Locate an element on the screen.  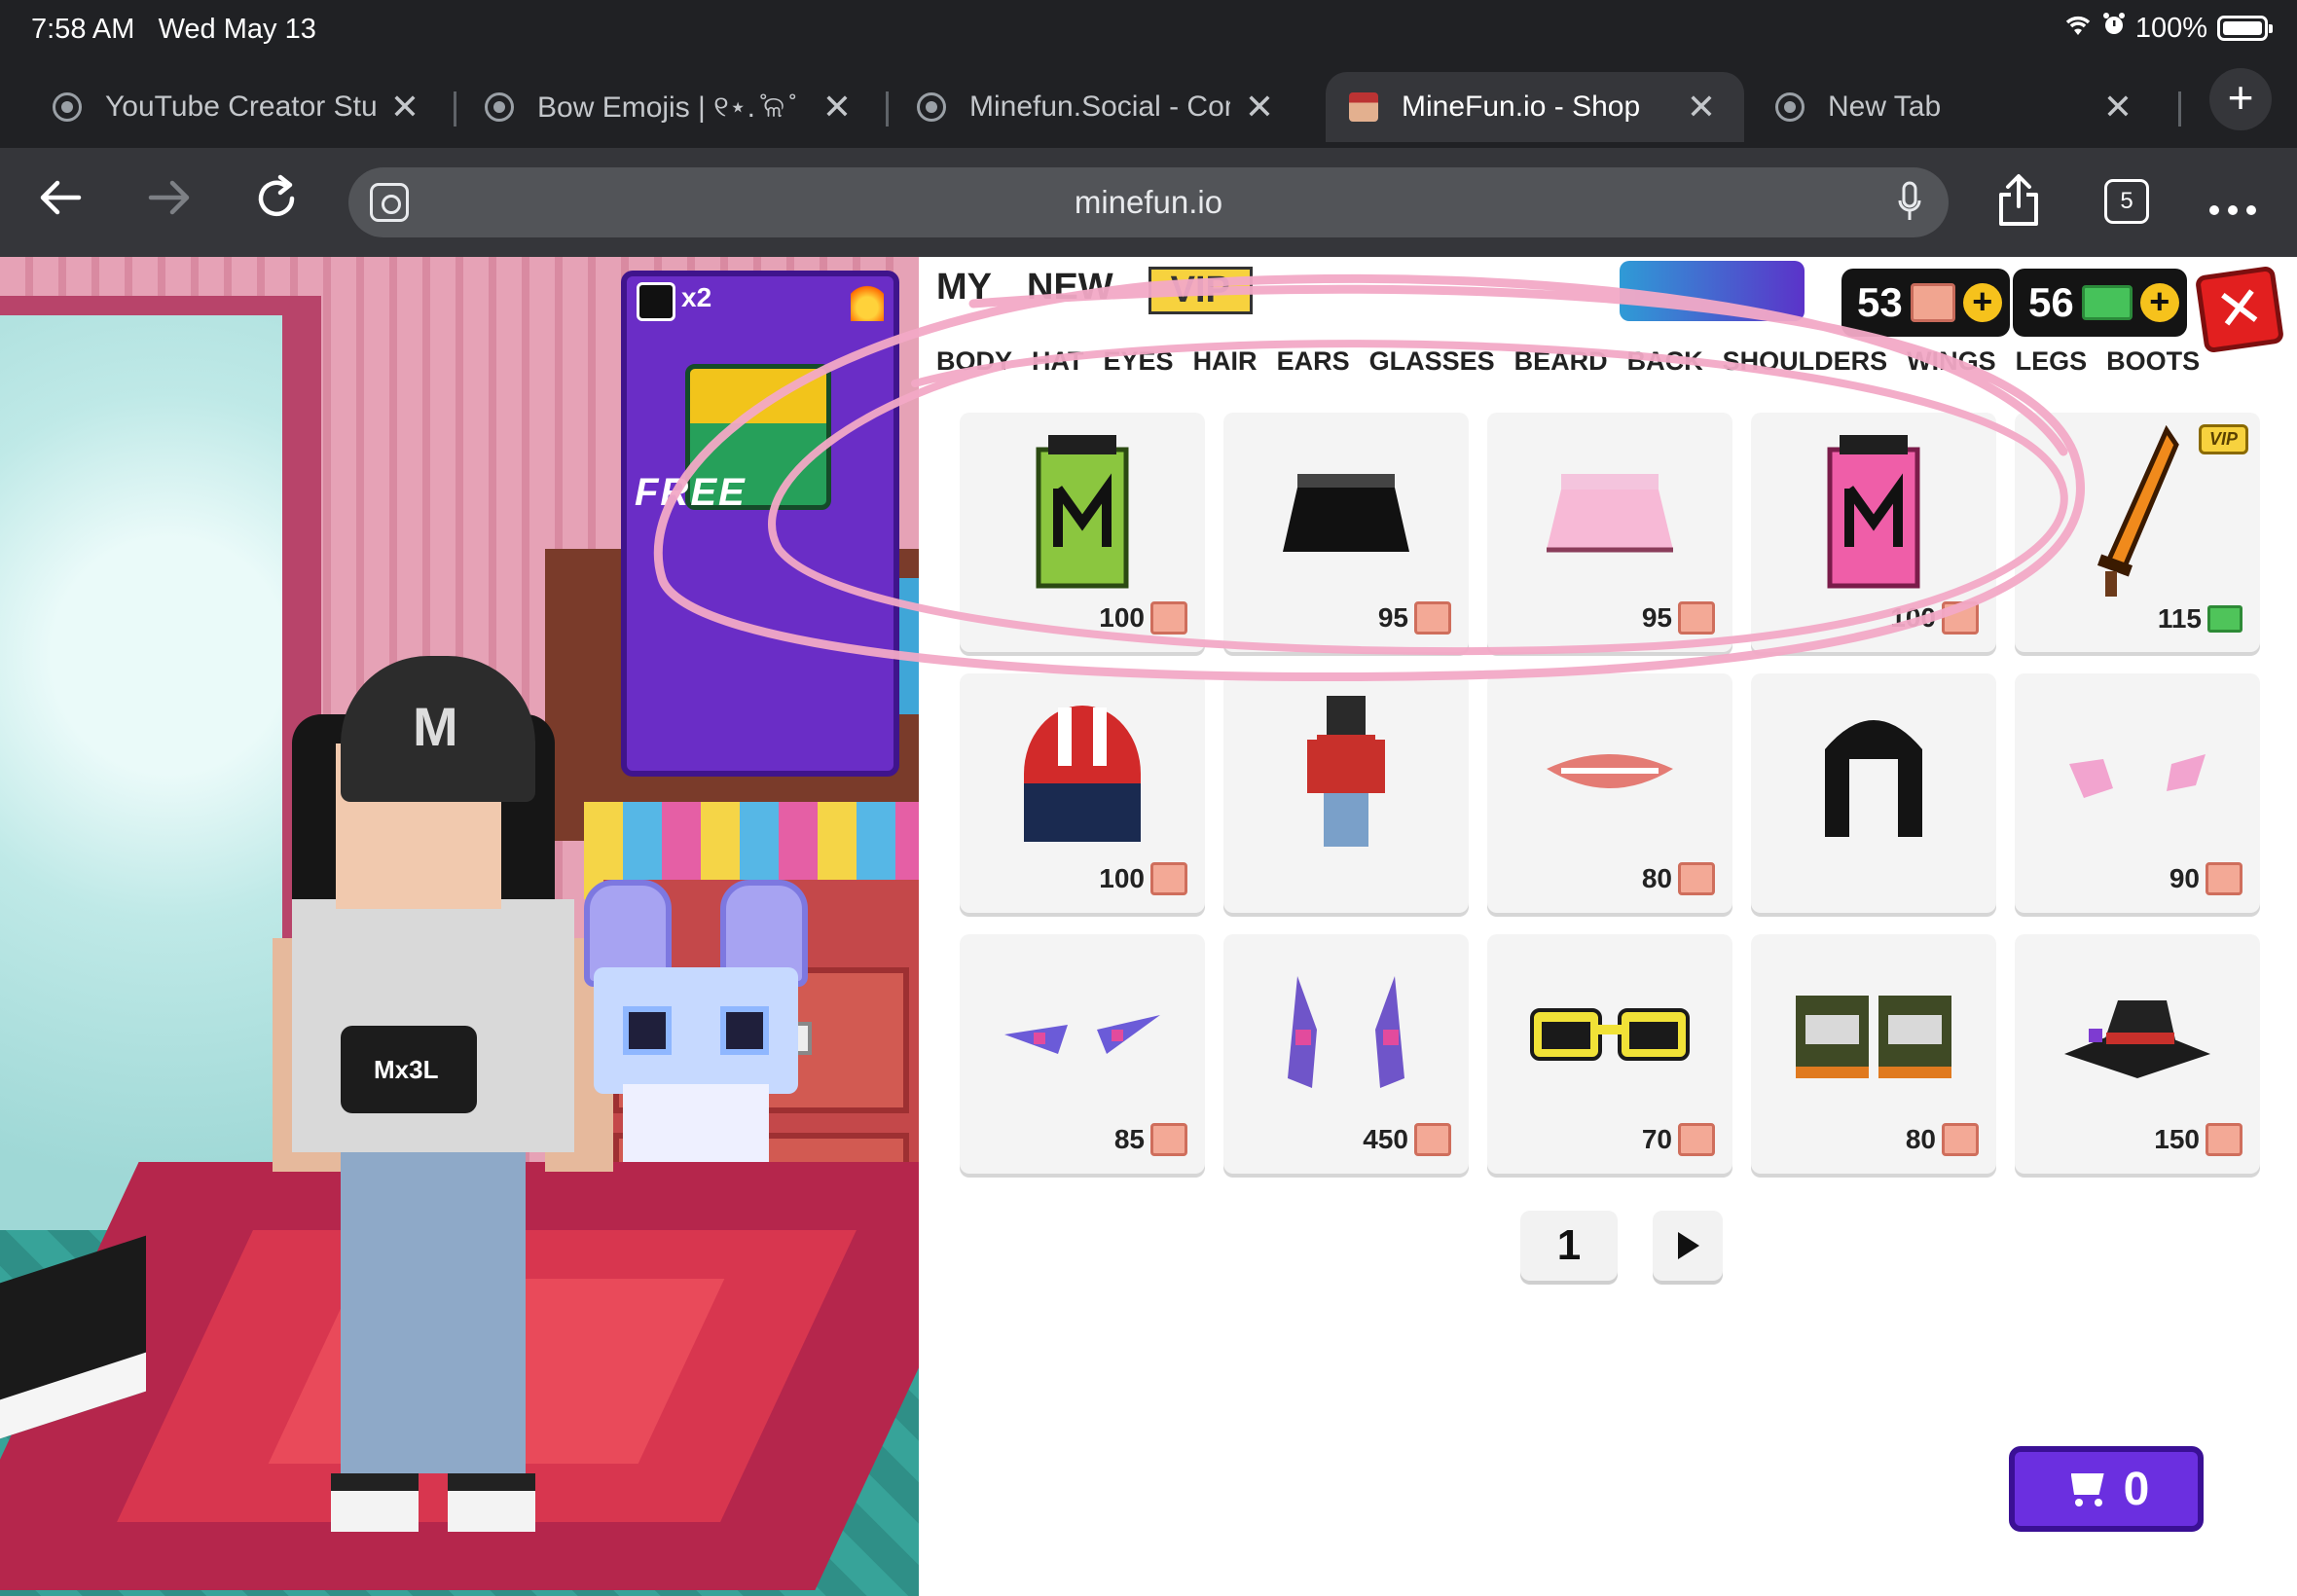
slot-glasses: GLASSES is located at coordinates (1432, 361).